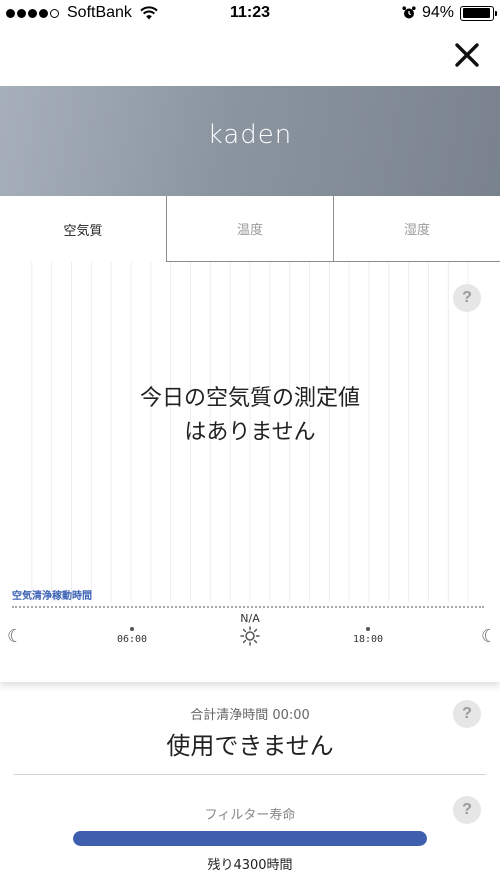  I want to click on status-right: 94%, so click(449, 13).